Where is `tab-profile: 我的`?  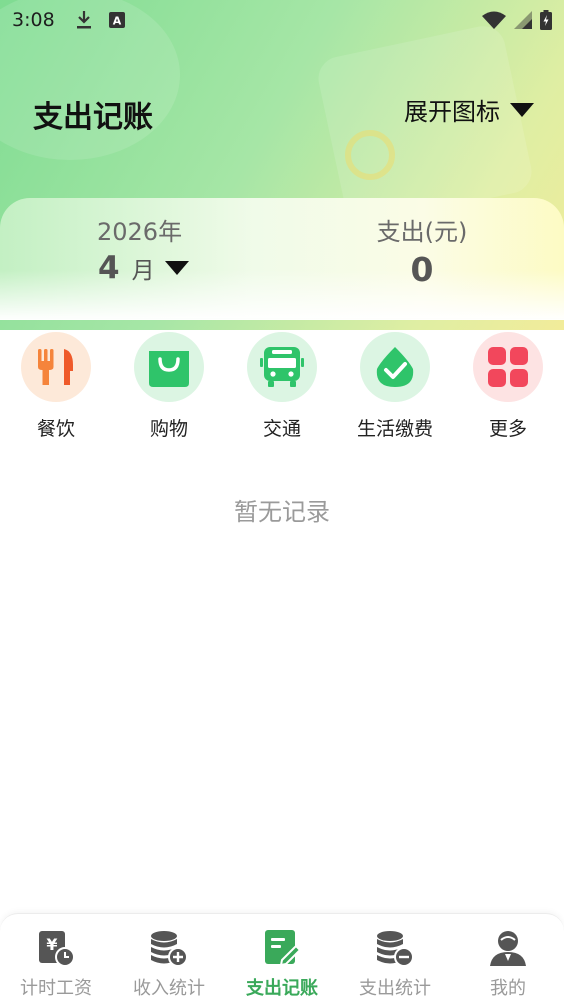
tab-profile: 我的 is located at coordinates (508, 964).